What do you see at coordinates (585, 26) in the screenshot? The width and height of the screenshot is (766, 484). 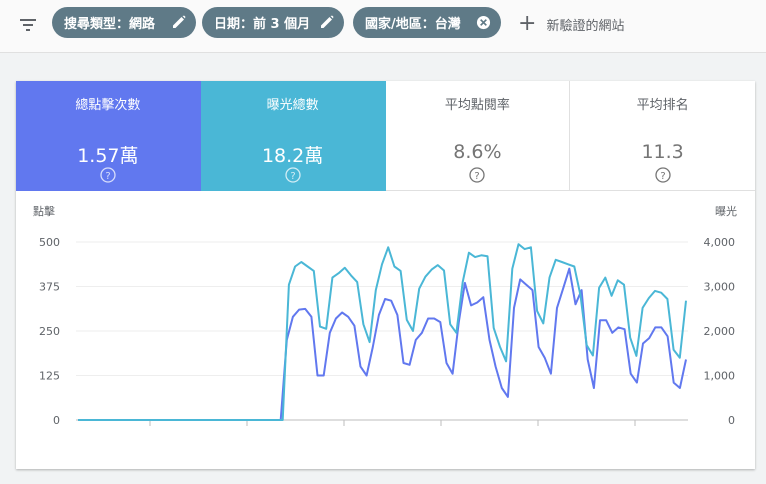 I see `add-site-label: 新驗證的網站` at bounding box center [585, 26].